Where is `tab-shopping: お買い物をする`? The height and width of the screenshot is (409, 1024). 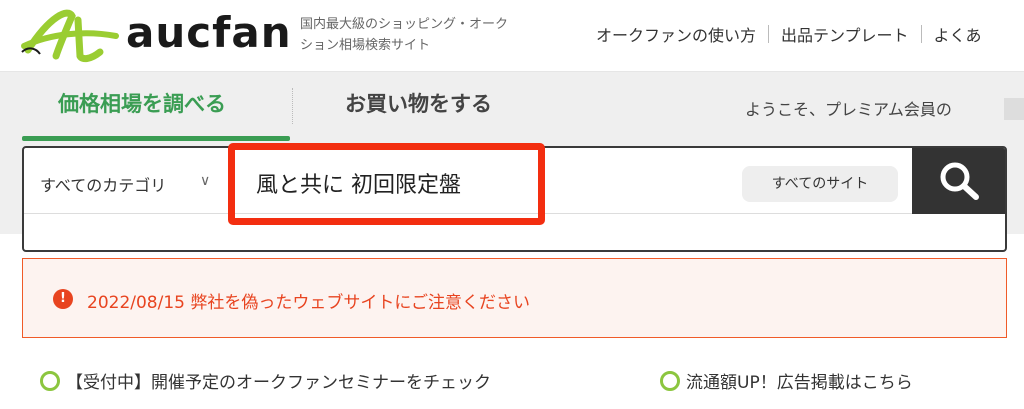 tab-shopping: お買い物をする is located at coordinates (418, 103).